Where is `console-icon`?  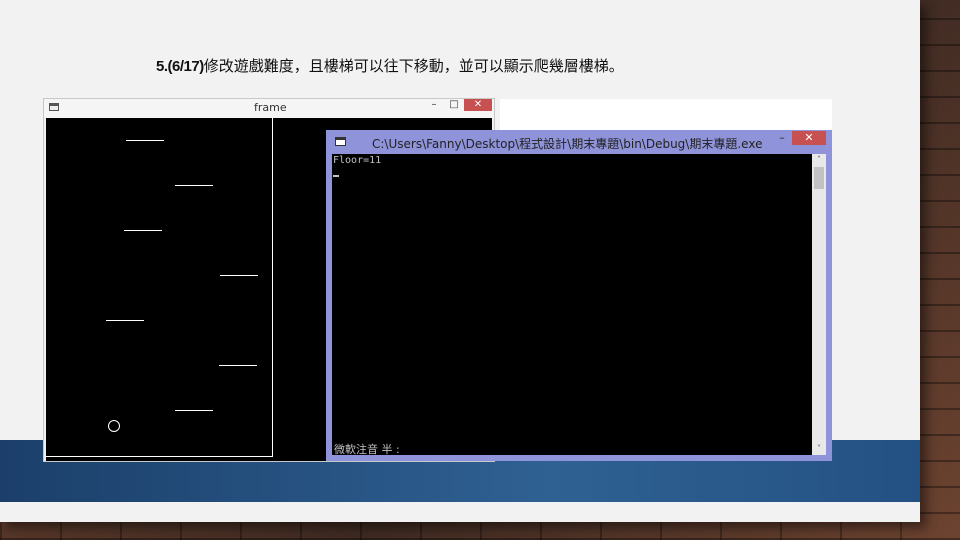 console-icon is located at coordinates (340, 141).